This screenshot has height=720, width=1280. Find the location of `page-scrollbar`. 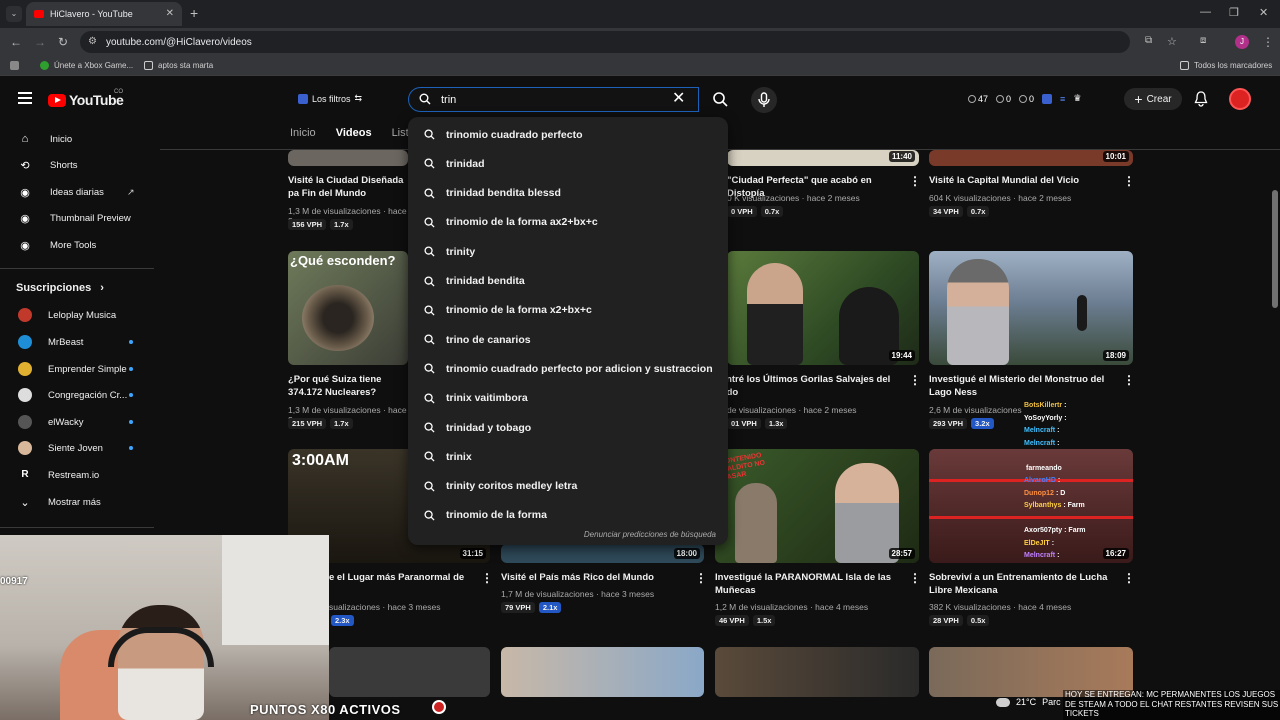

page-scrollbar is located at coordinates (1275, 249).